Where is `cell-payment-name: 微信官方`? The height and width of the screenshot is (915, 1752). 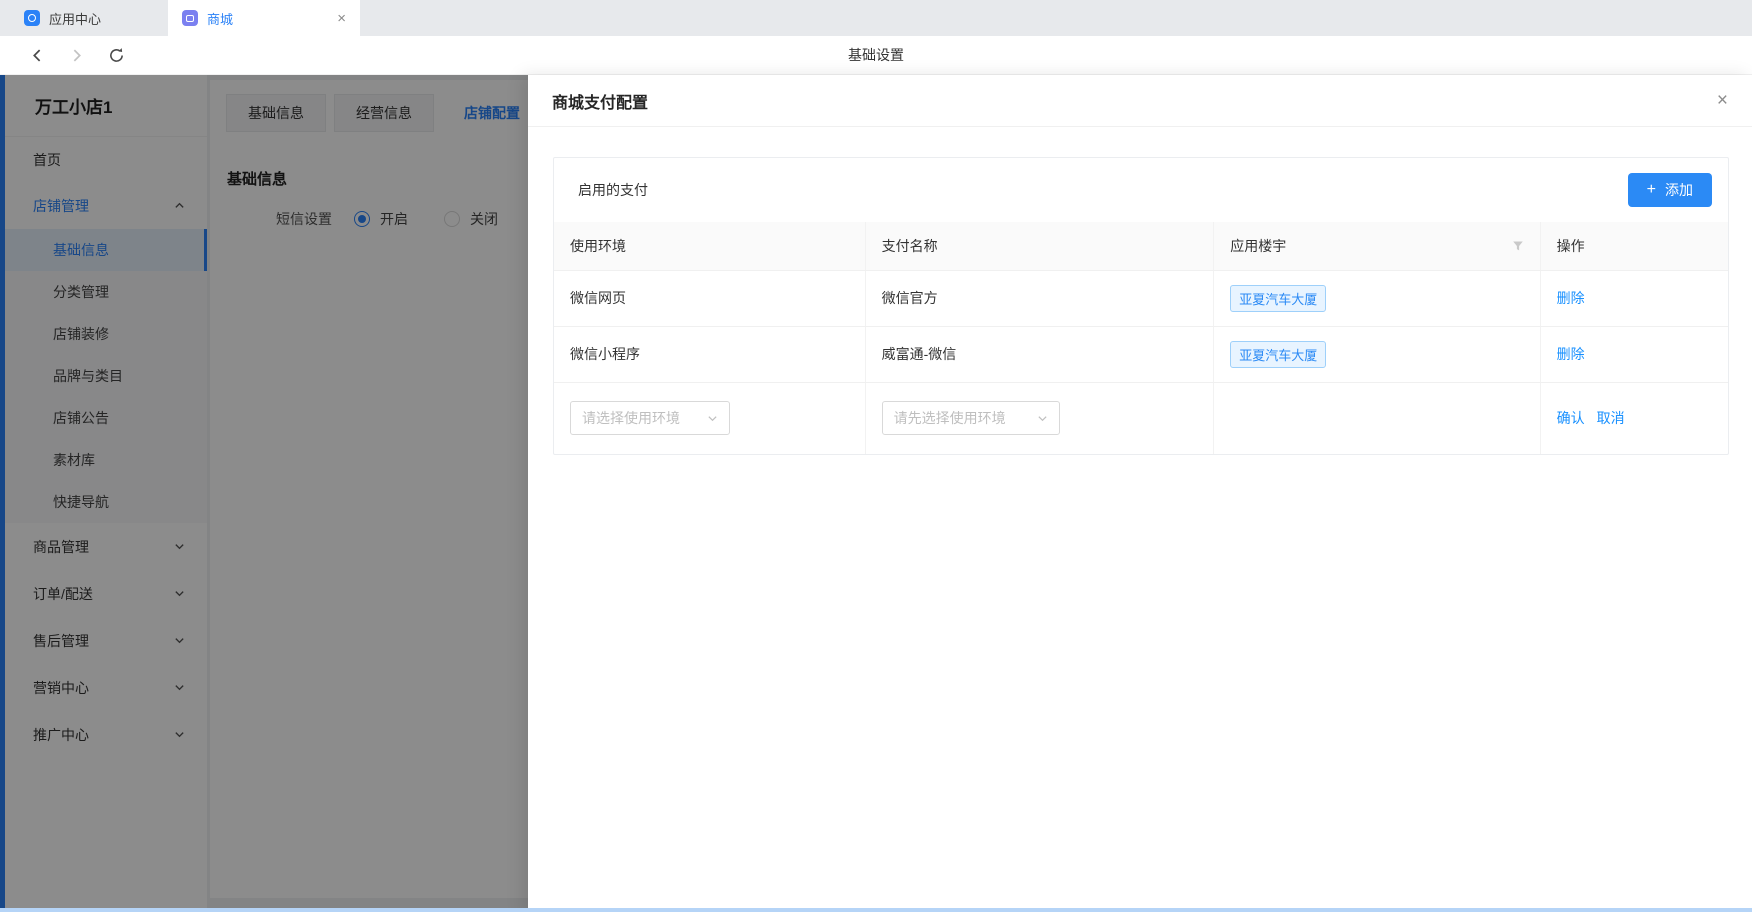 cell-payment-name: 微信官方 is located at coordinates (1040, 298).